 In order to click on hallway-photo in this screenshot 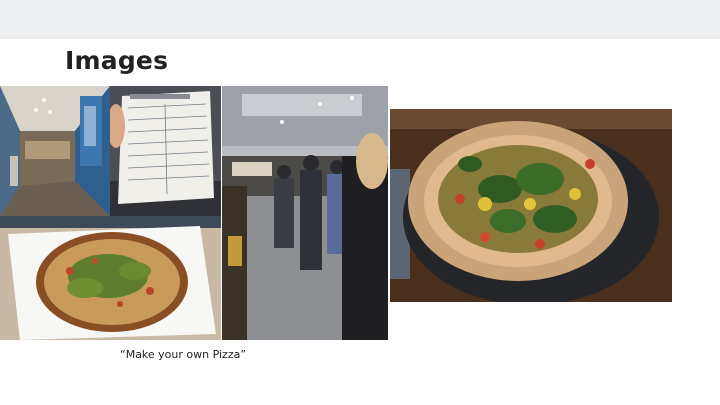, I will do `click(55, 151)`.